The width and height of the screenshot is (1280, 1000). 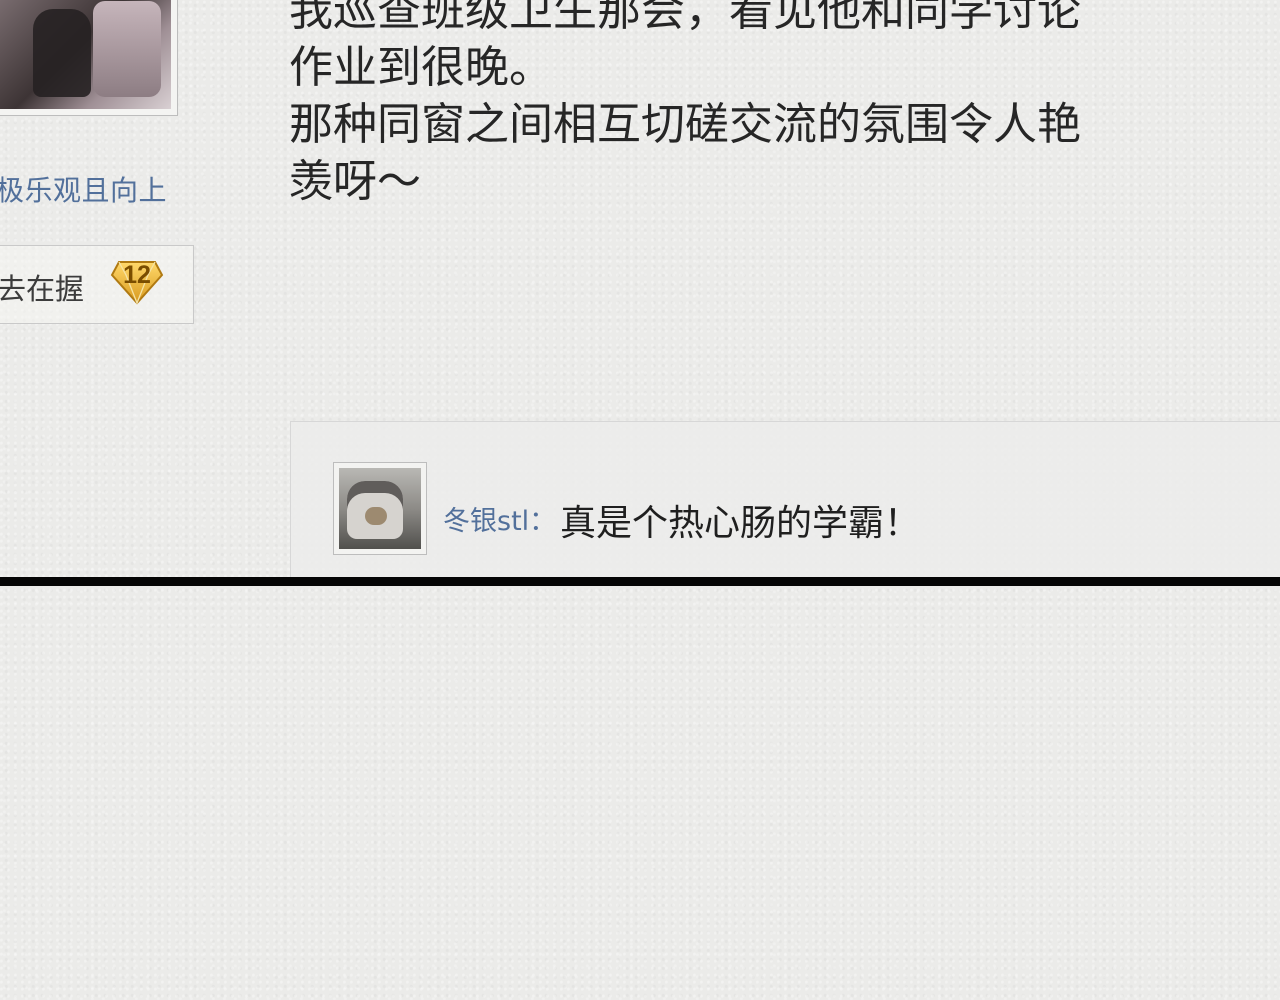 I want to click on section-divider, so click(x=640, y=581).